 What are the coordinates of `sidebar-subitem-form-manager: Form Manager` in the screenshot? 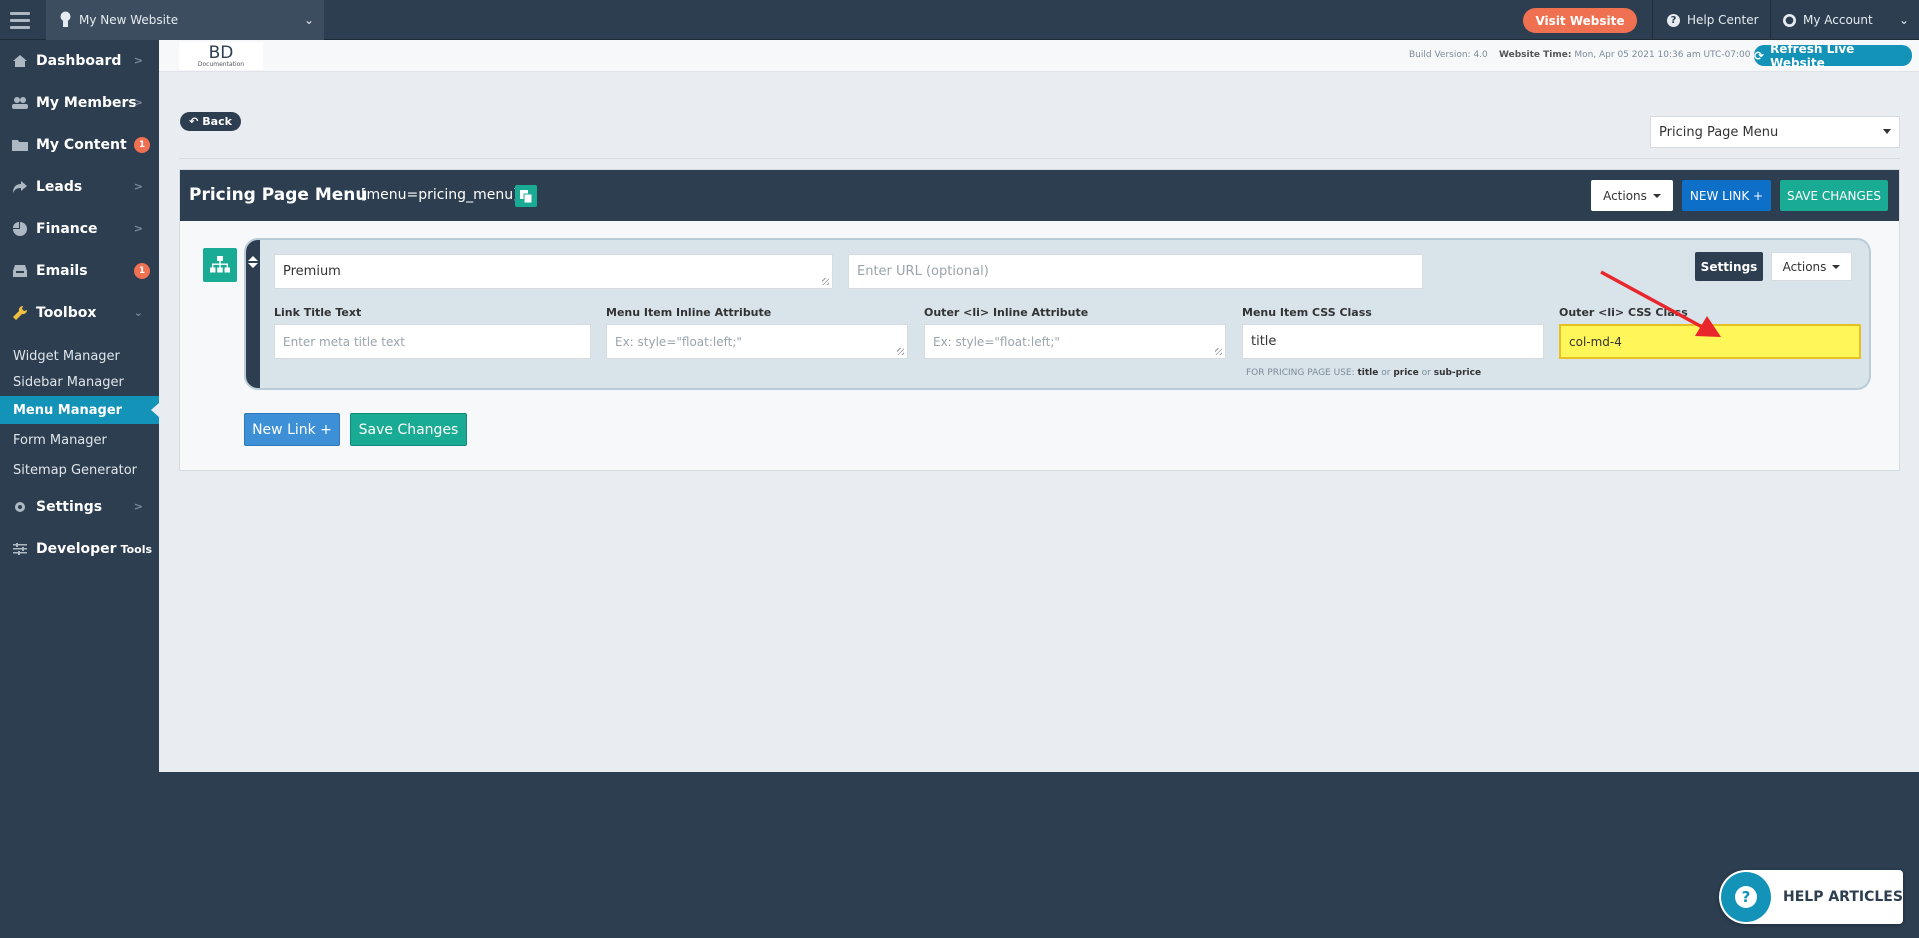 It's located at (79, 440).